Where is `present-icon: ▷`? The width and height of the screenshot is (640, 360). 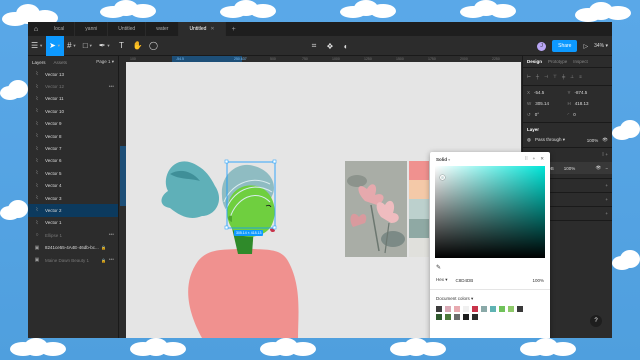
present-icon: ▷ is located at coordinates (585, 46).